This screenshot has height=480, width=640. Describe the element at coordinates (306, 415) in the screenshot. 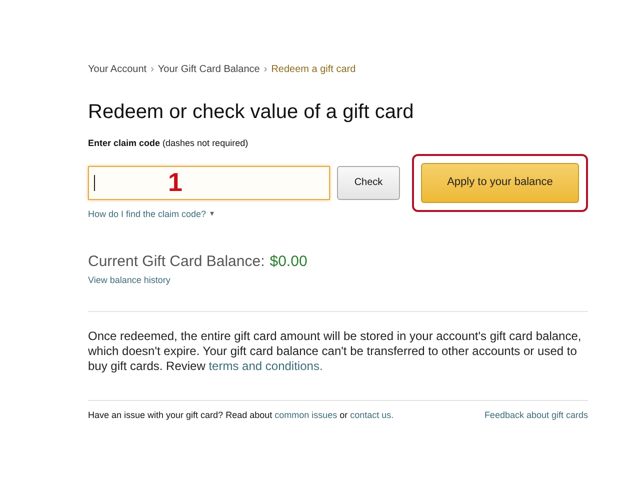

I see `footer-link: common issues` at that location.